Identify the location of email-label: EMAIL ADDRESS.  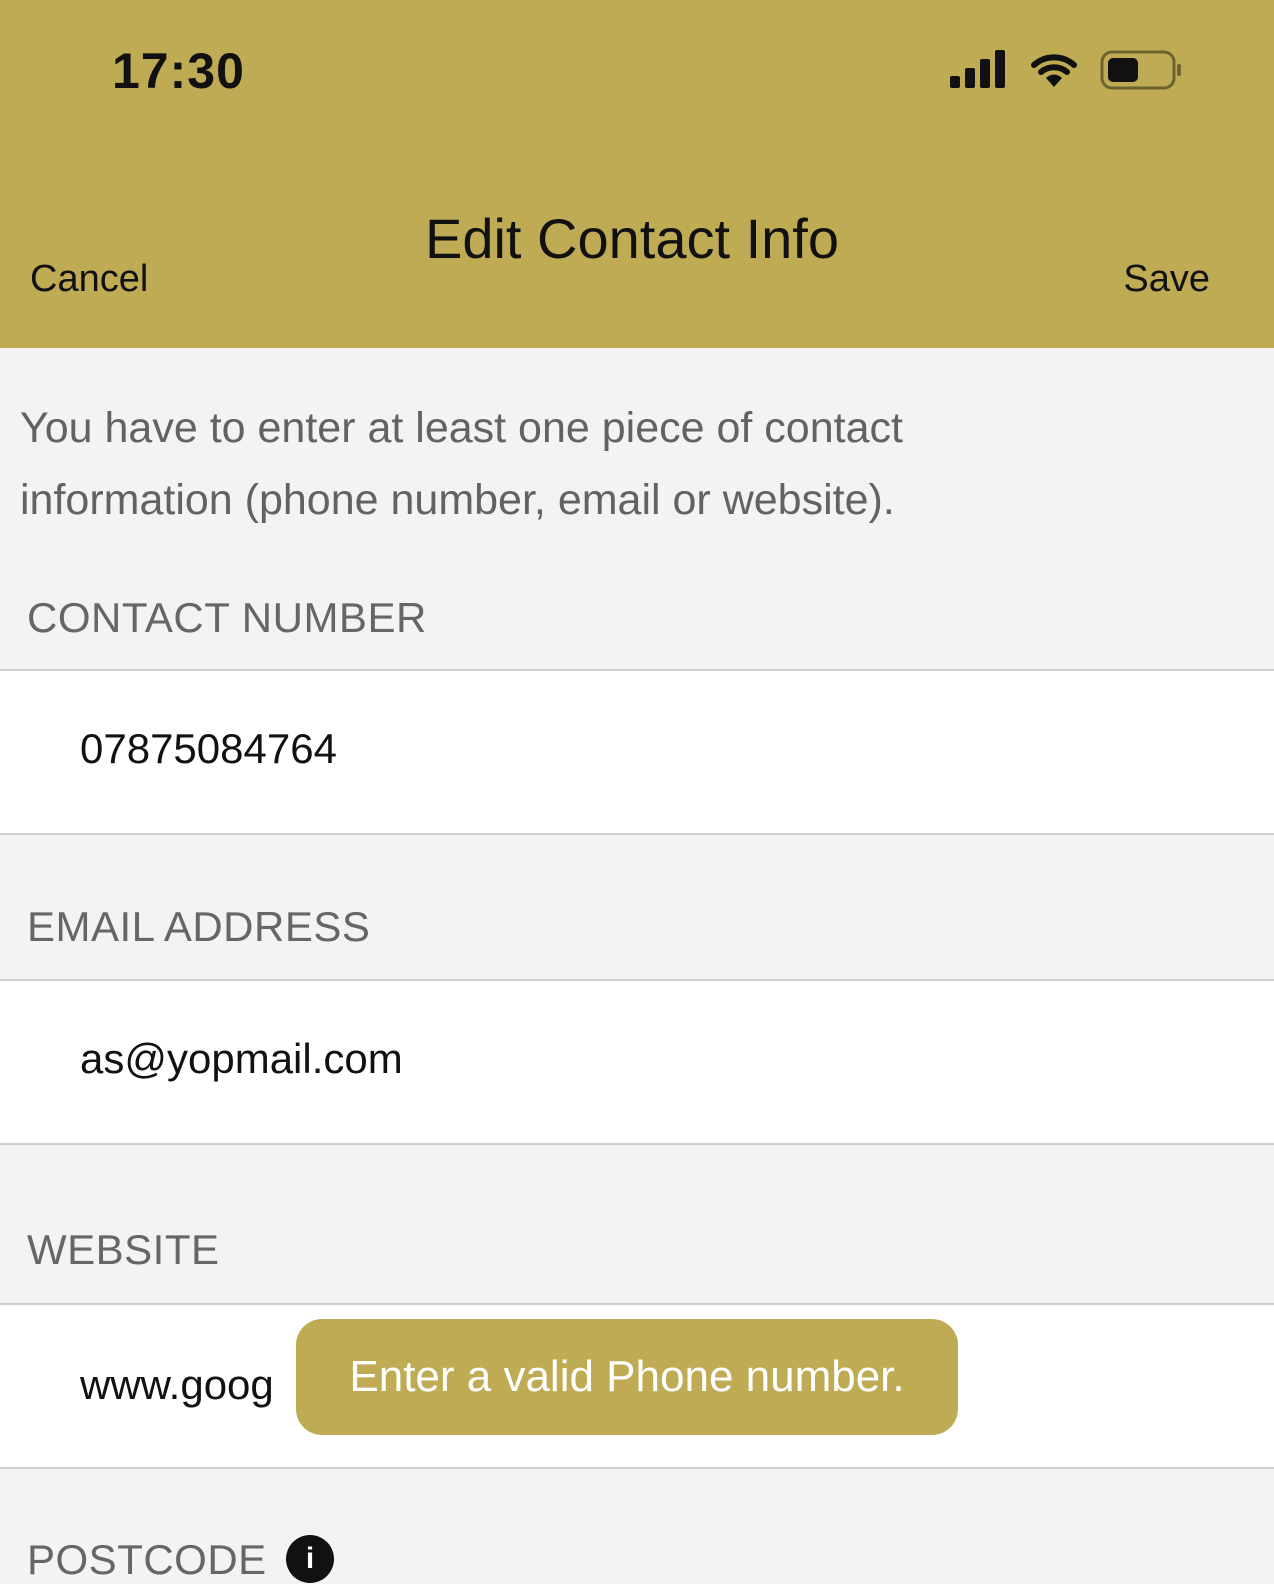
(199, 926).